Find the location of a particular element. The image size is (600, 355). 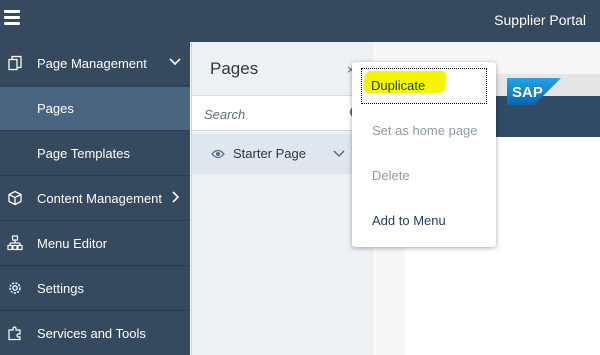

menu-item-add-to-menu: Add to Menu is located at coordinates (424, 221).